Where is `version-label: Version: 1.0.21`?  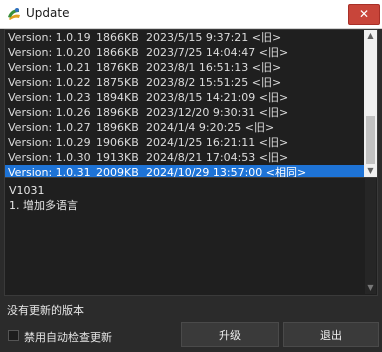 version-label: Version: 1.0.21 is located at coordinates (49, 67).